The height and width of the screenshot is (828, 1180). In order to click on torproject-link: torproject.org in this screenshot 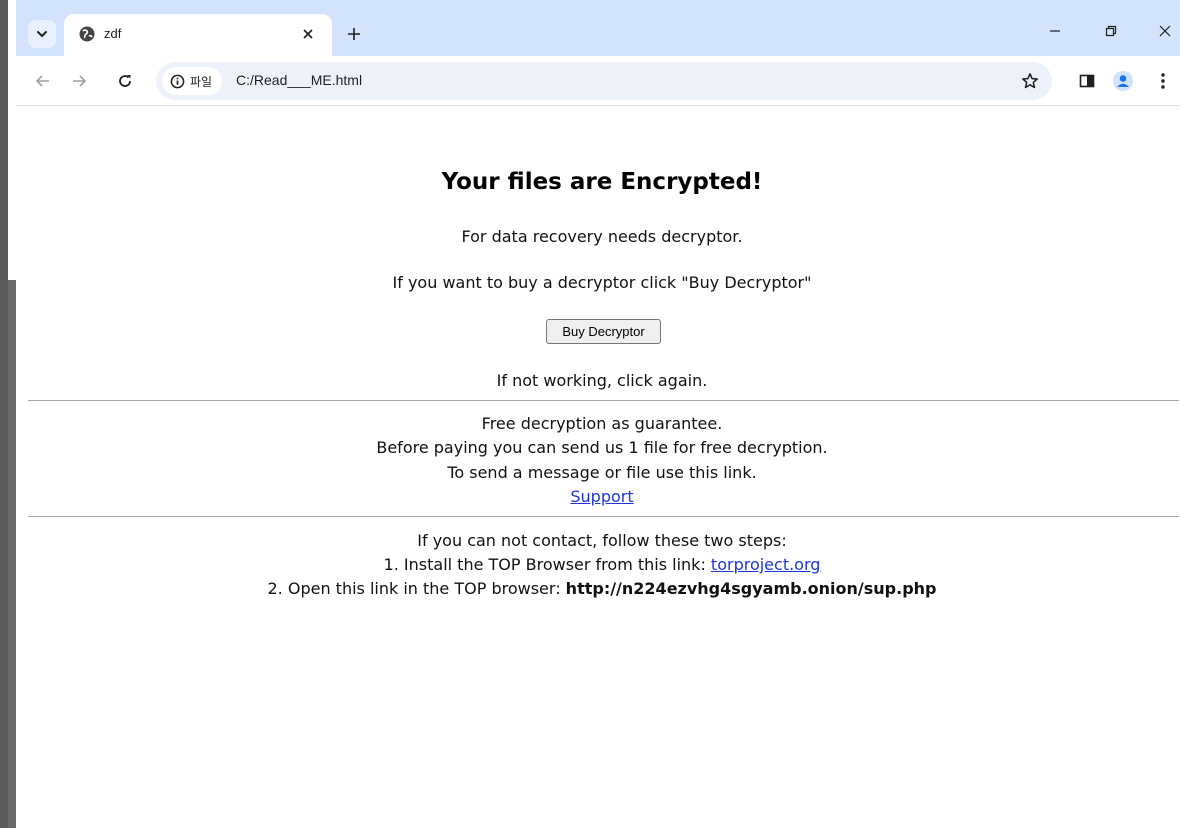, I will do `click(766, 564)`.